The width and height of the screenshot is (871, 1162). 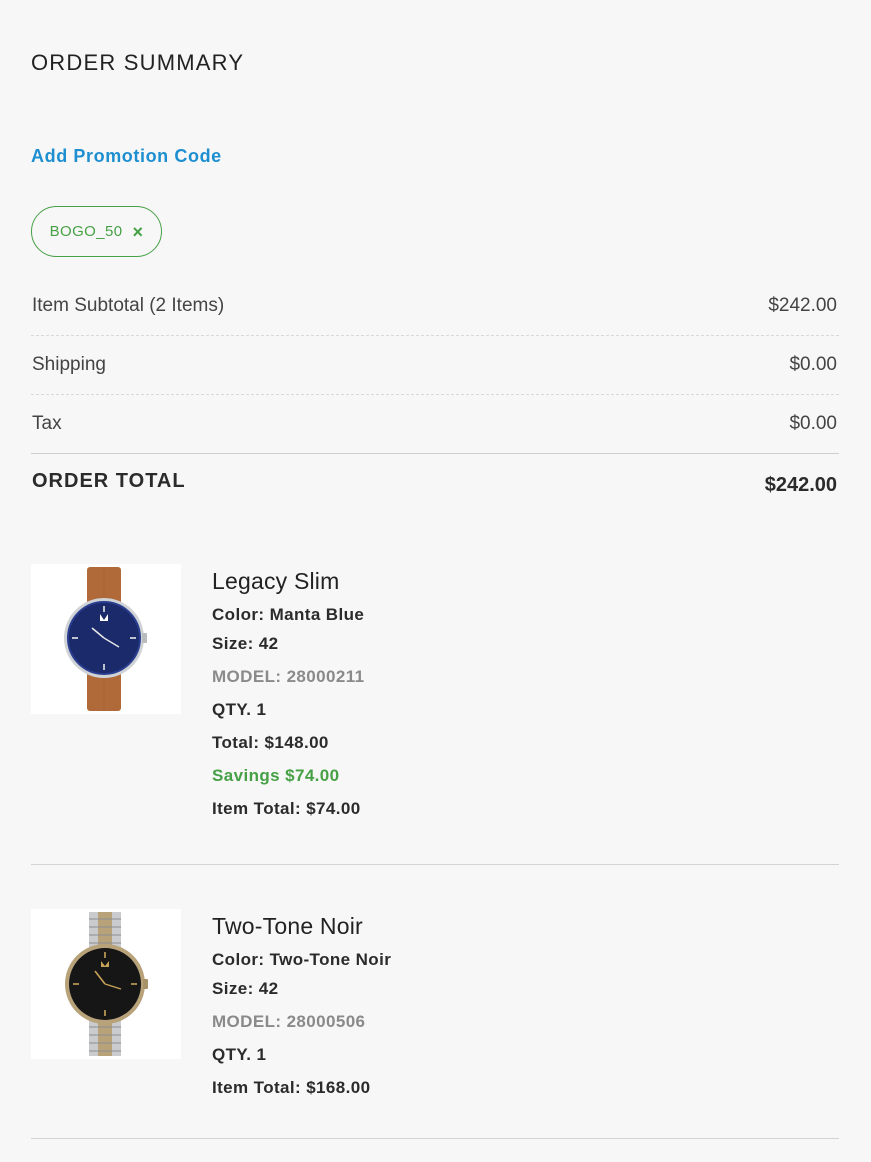 I want to click on product-total: Total: $148.00, so click(x=270, y=742).